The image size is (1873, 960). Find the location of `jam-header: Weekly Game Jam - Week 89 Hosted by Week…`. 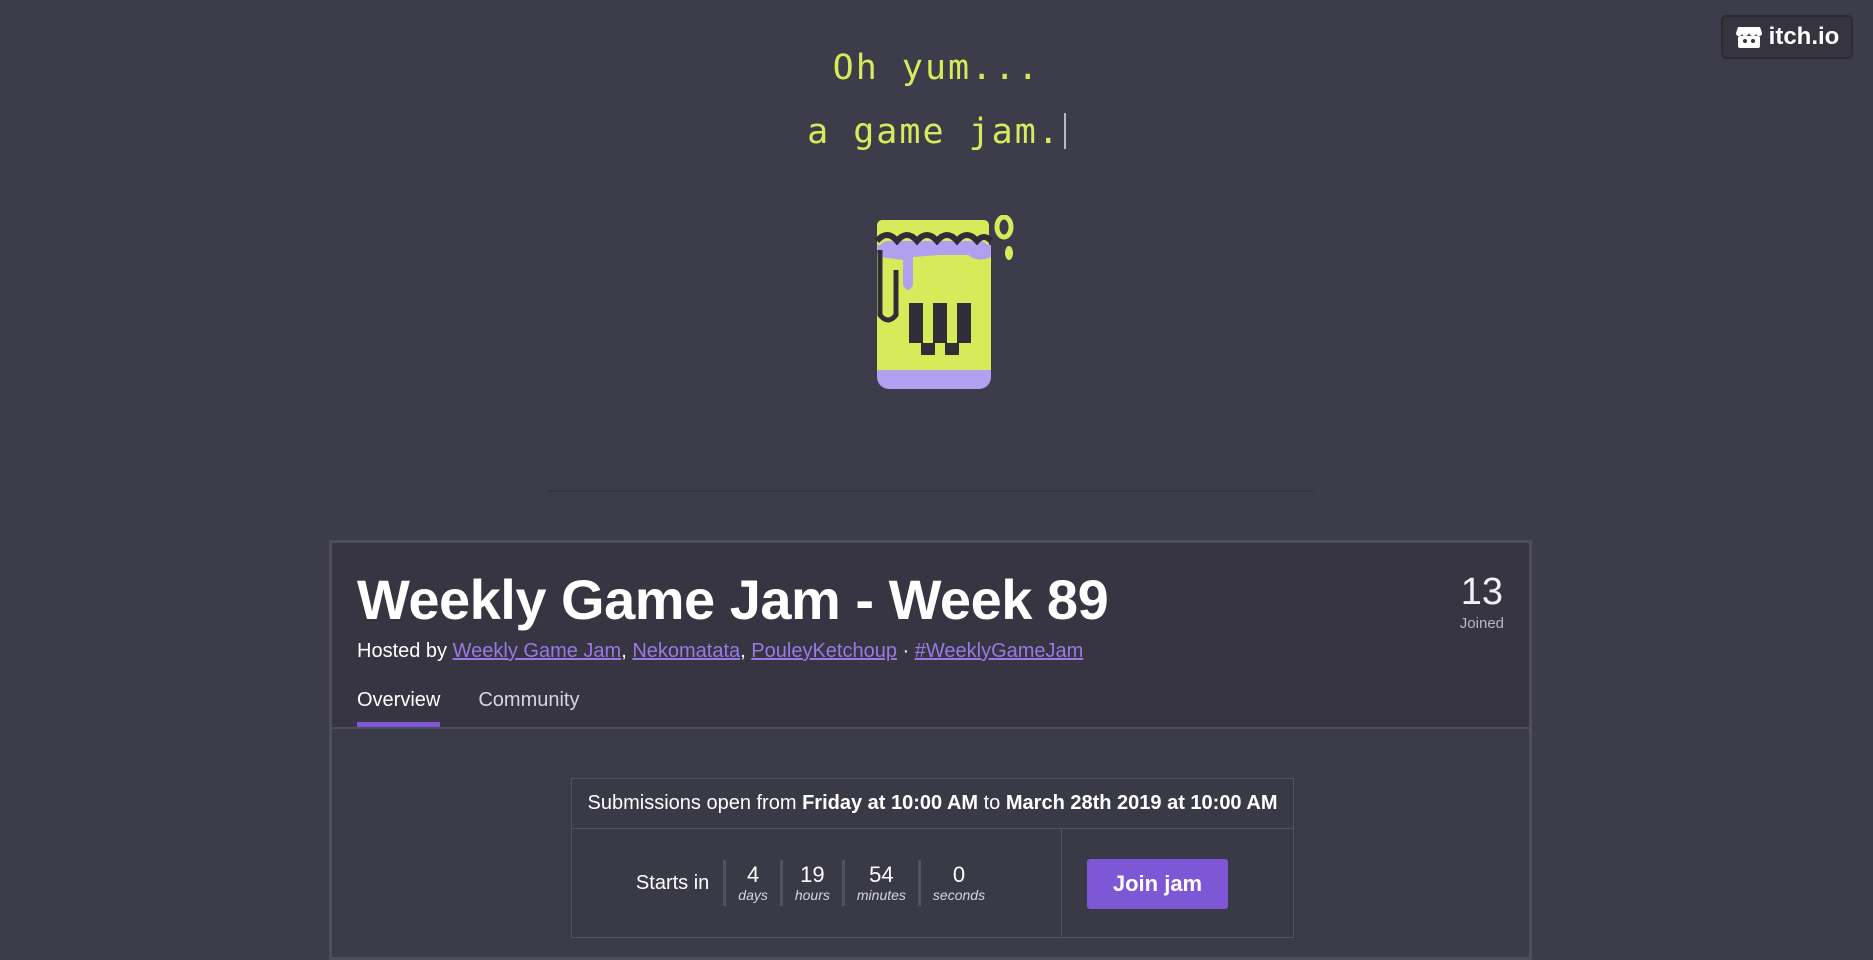

jam-header: Weekly Game Jam - Week 89 Hosted by Week… is located at coordinates (930, 636).